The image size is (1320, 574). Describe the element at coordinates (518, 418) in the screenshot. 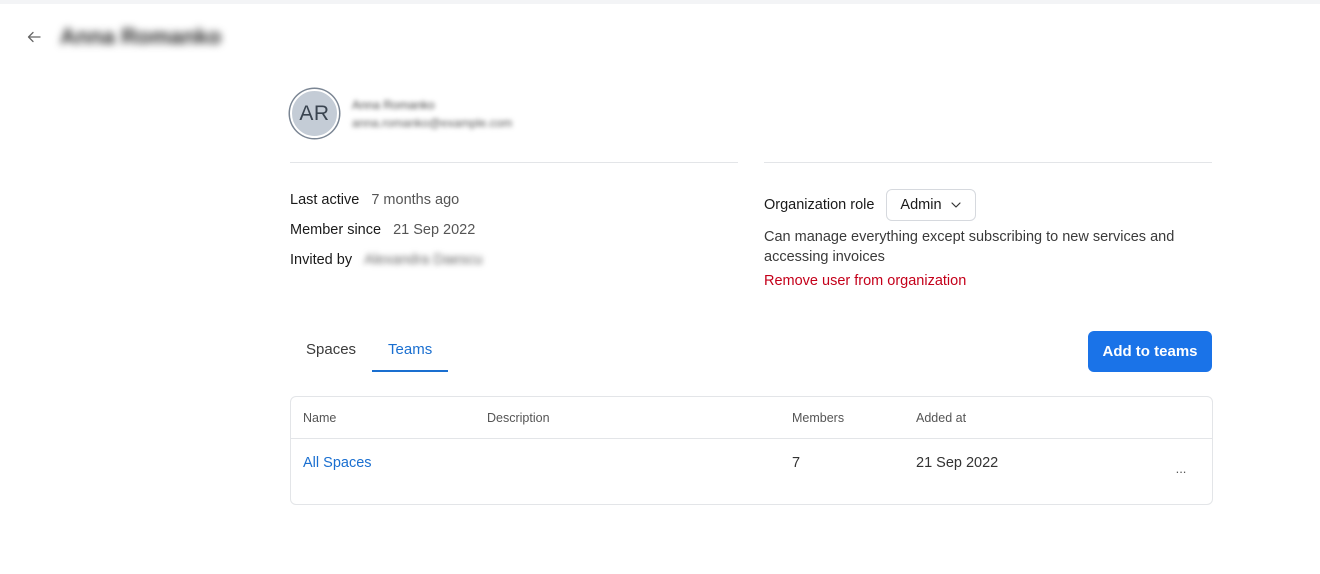

I see `column-header-description: Description` at that location.